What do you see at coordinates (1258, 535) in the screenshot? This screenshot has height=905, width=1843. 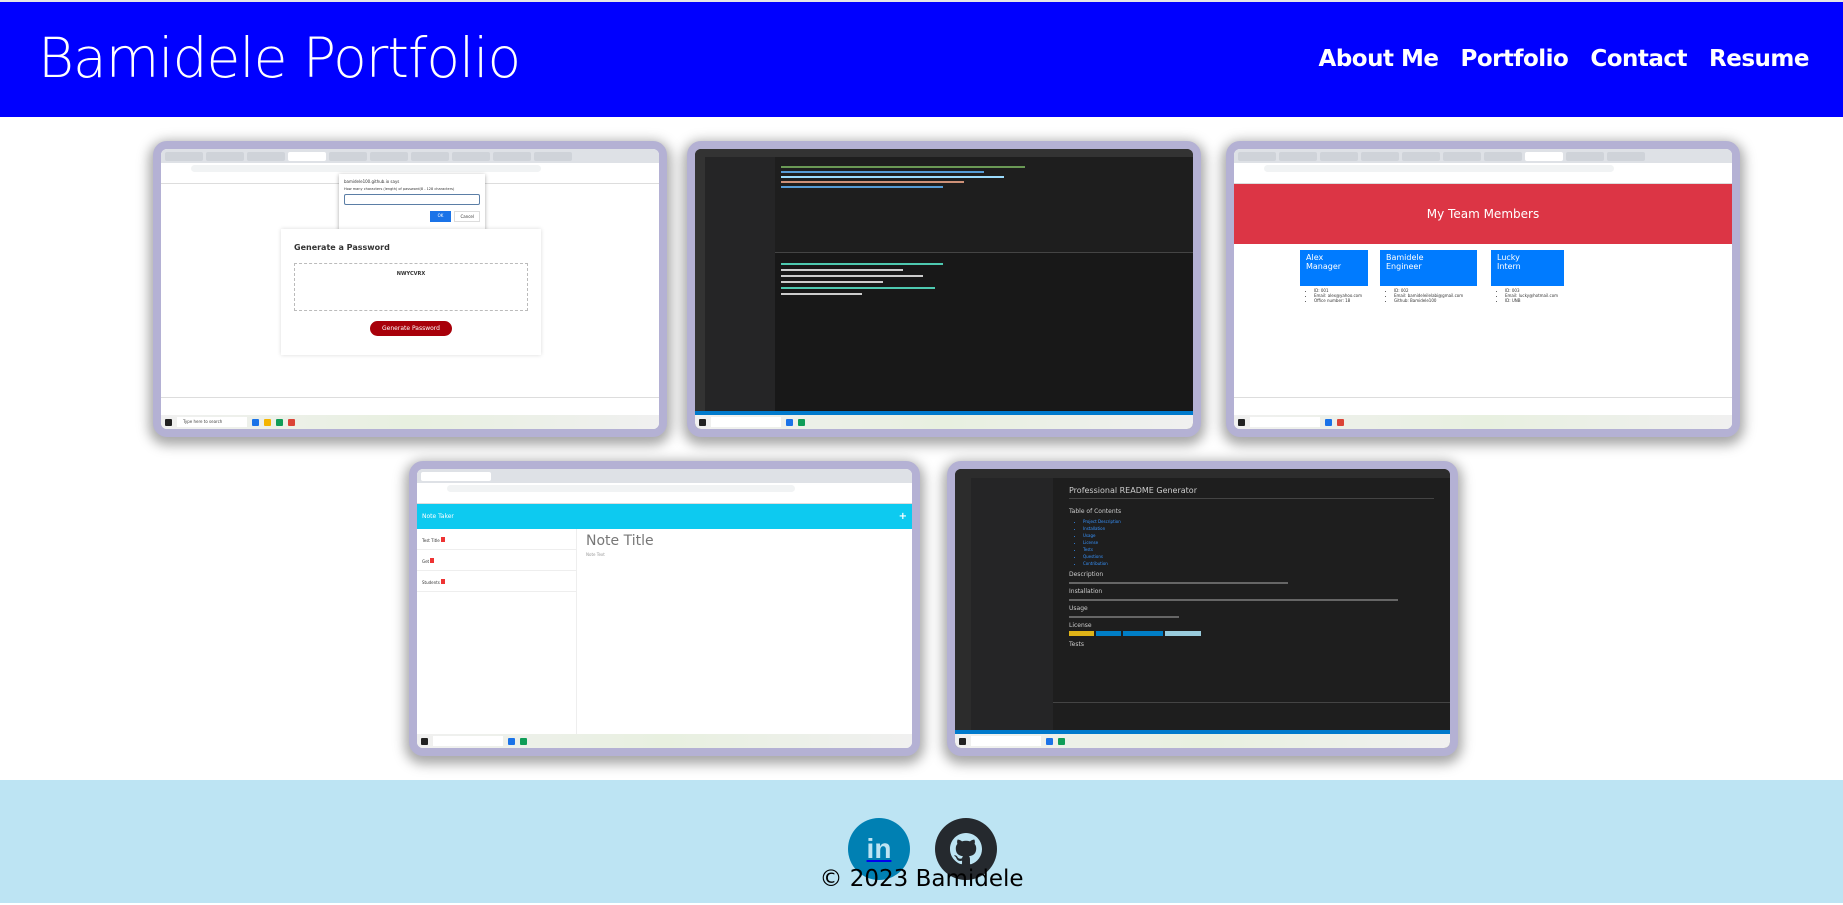 I see `toc-link: Usage` at bounding box center [1258, 535].